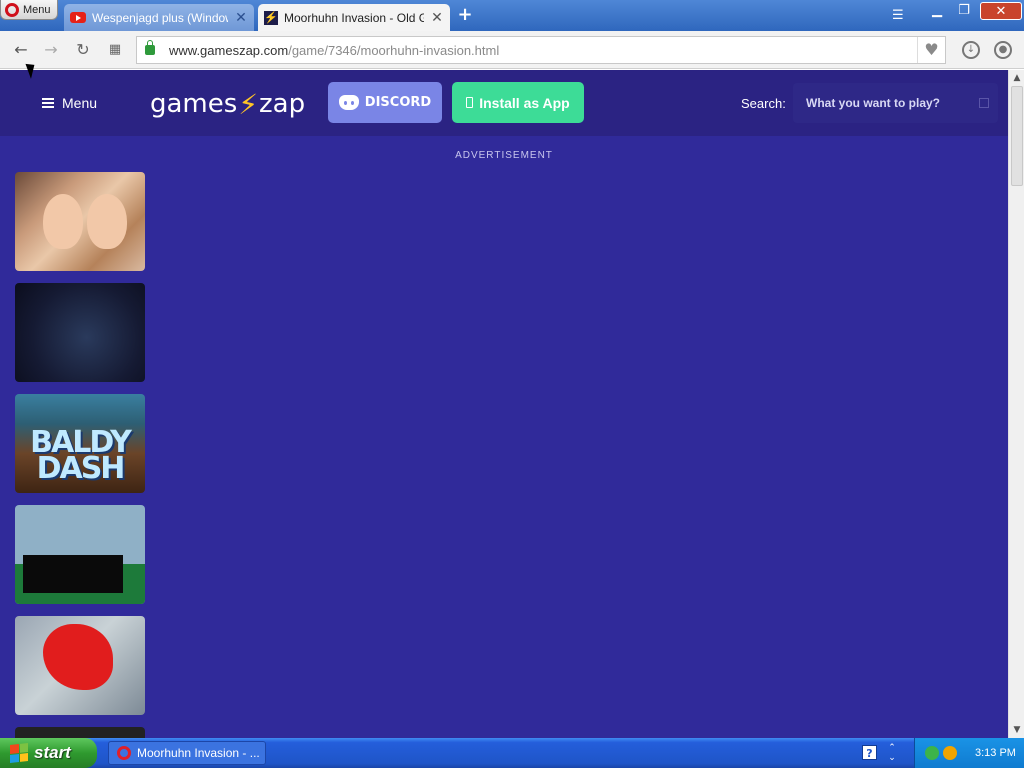  I want to click on scroll-up-arrow-icon: ▲, so click(1016, 78).